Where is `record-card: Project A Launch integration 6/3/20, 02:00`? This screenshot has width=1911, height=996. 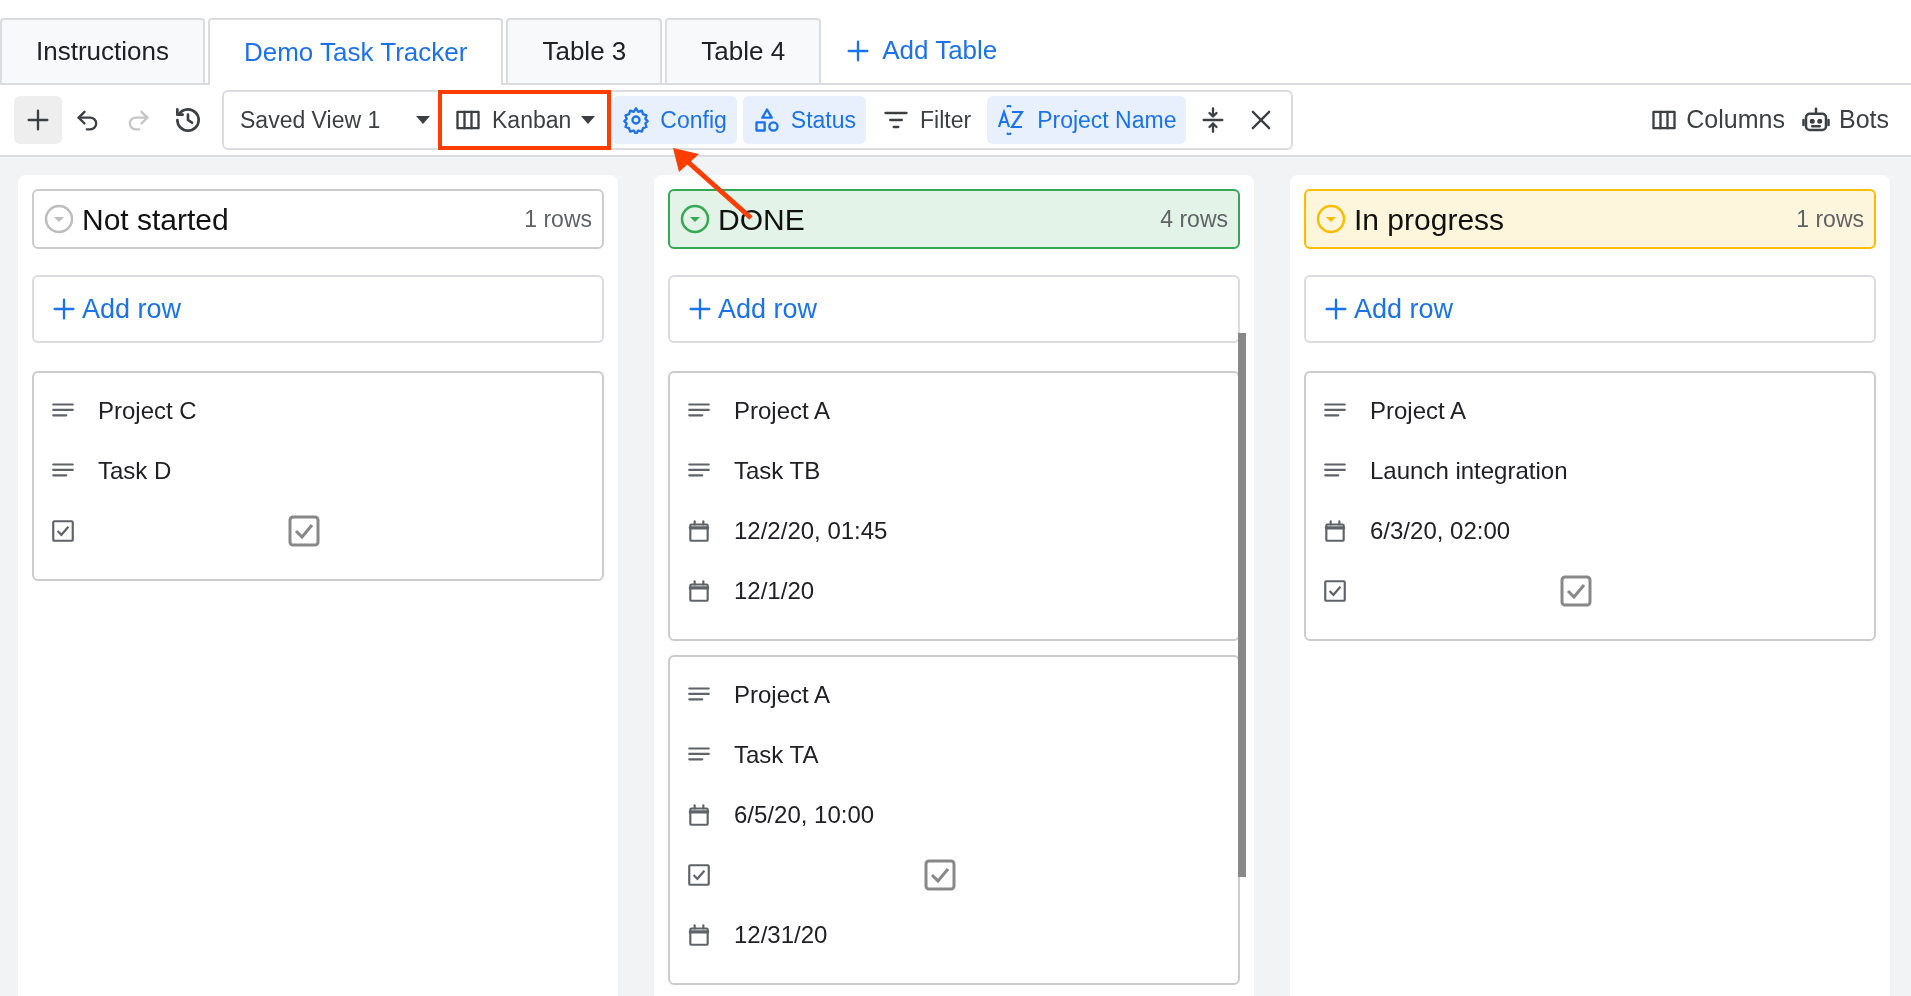
record-card: Project A Launch integration 6/3/20, 02:00 is located at coordinates (1590, 506).